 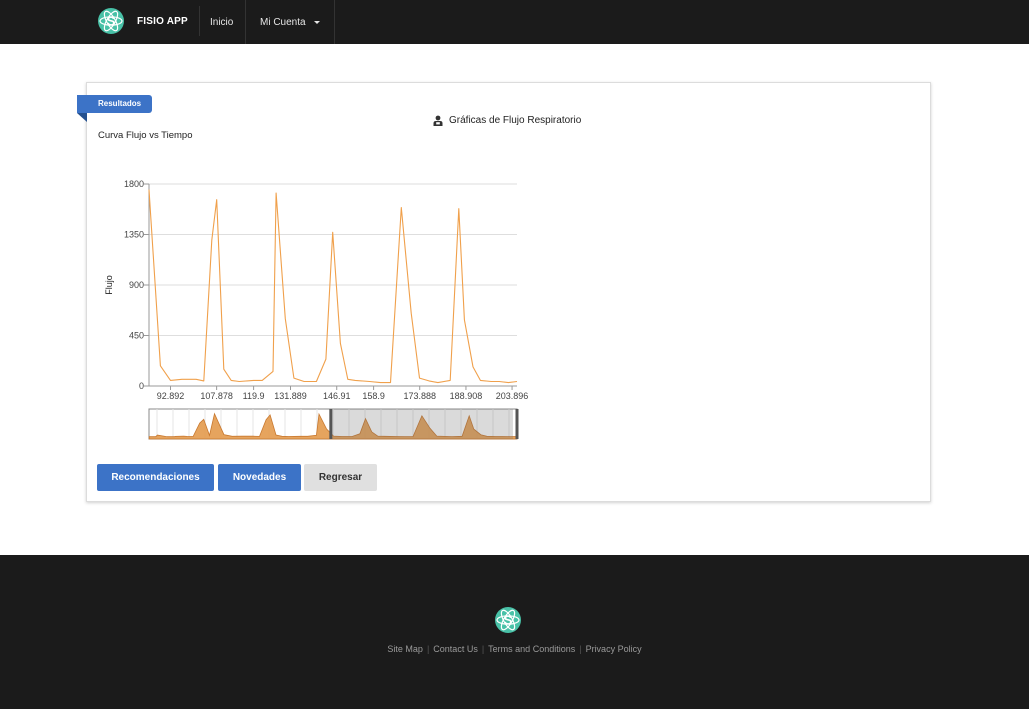 What do you see at coordinates (155, 477) in the screenshot?
I see `recomendaciones-button: Recomendaciones` at bounding box center [155, 477].